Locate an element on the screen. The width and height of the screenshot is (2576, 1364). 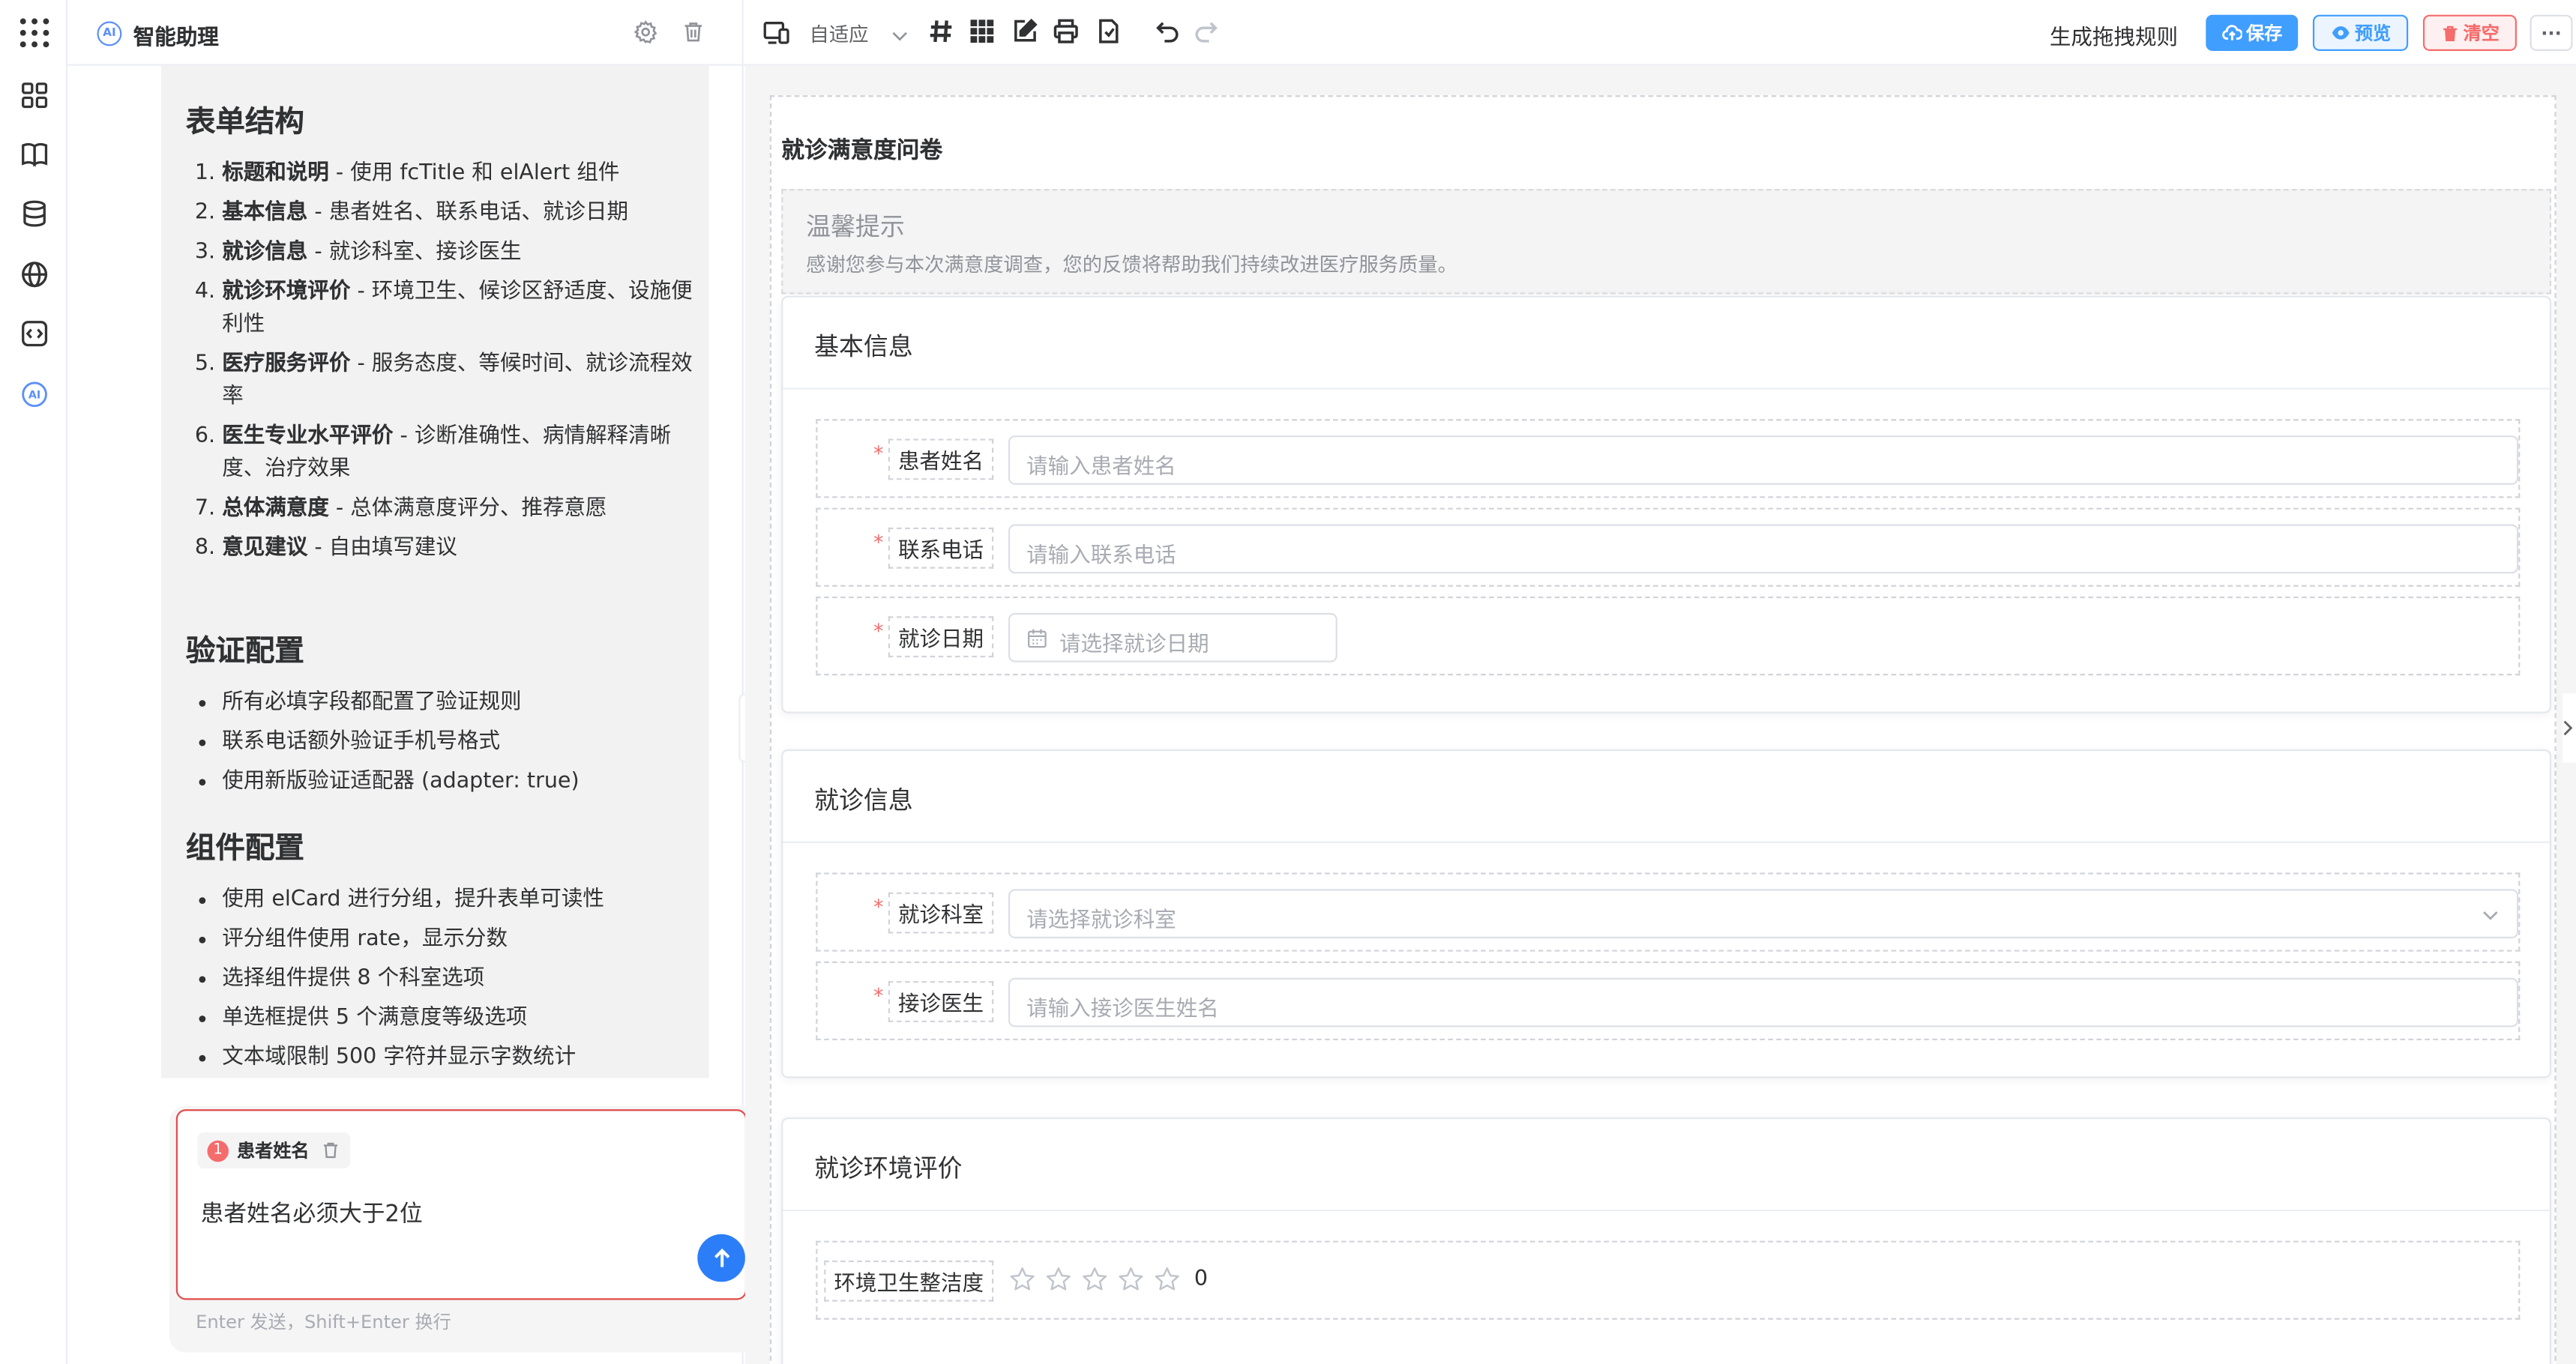
text-input: 请输入接诊医生姓名 is located at coordinates (1764, 1002).